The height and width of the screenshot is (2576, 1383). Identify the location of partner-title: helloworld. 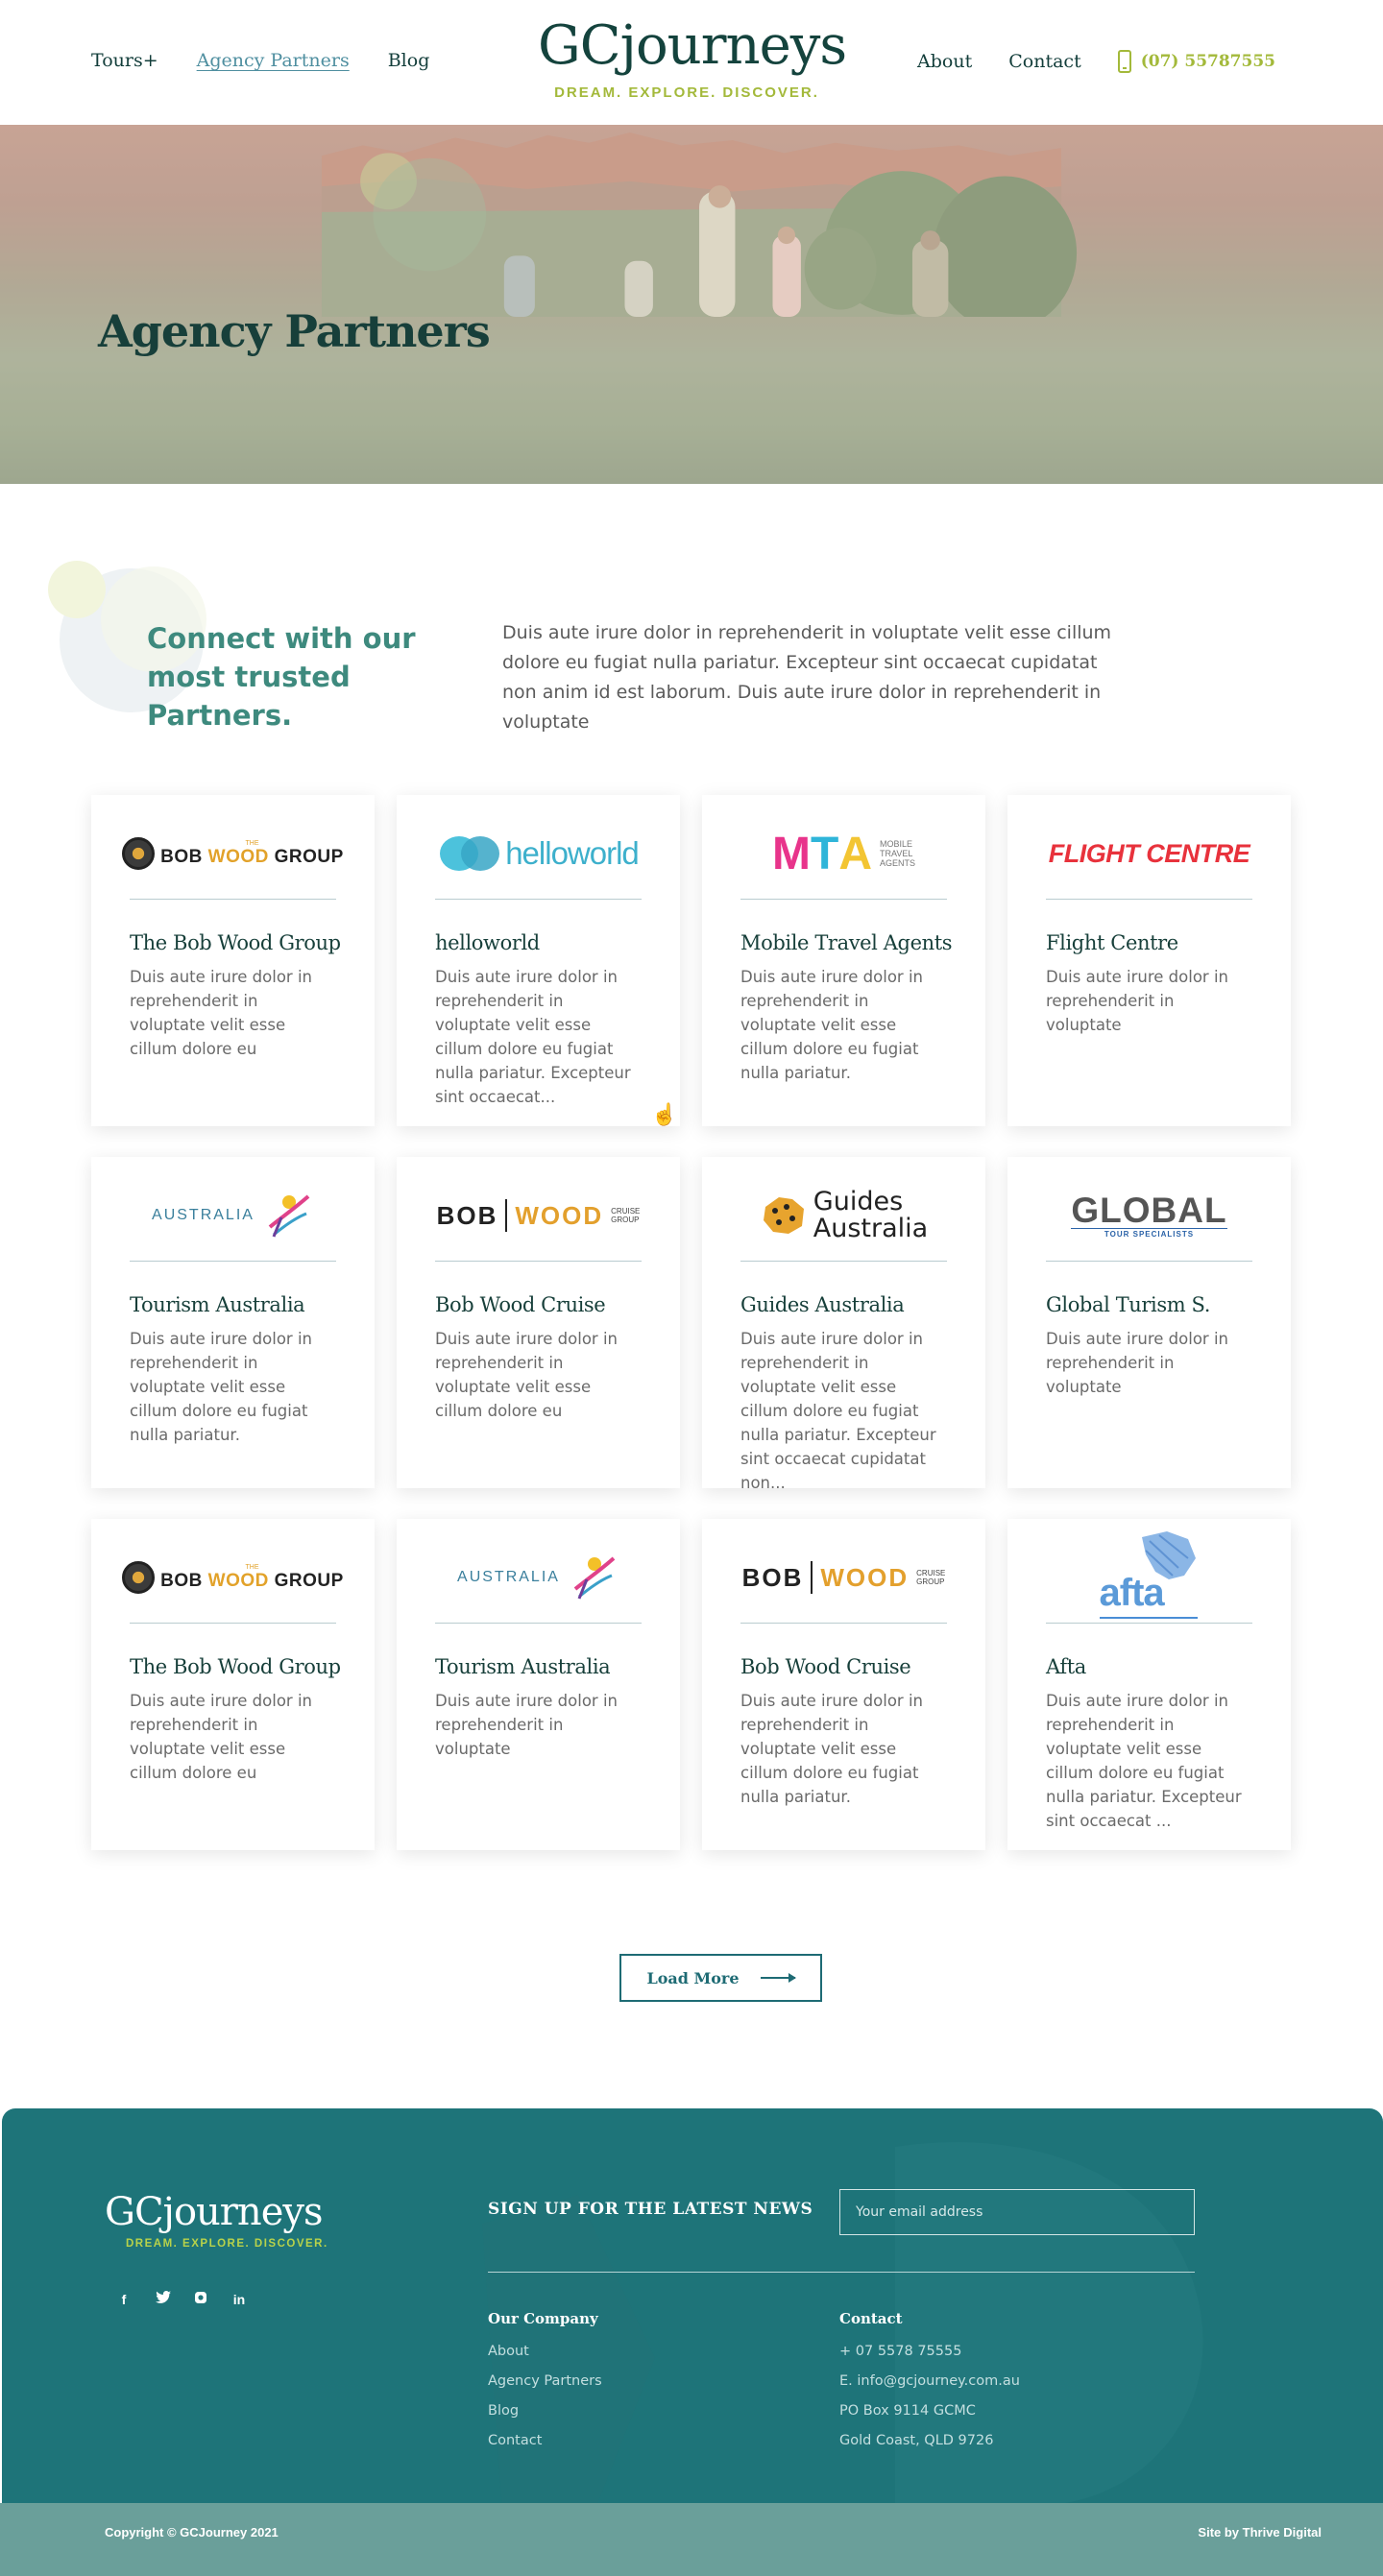
(487, 942).